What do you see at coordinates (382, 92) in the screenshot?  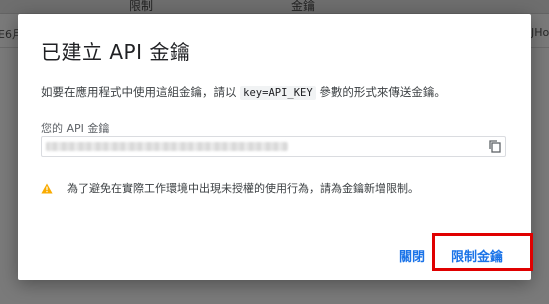 I see `description-text-after: 參數的形式來傳送金鑰。` at bounding box center [382, 92].